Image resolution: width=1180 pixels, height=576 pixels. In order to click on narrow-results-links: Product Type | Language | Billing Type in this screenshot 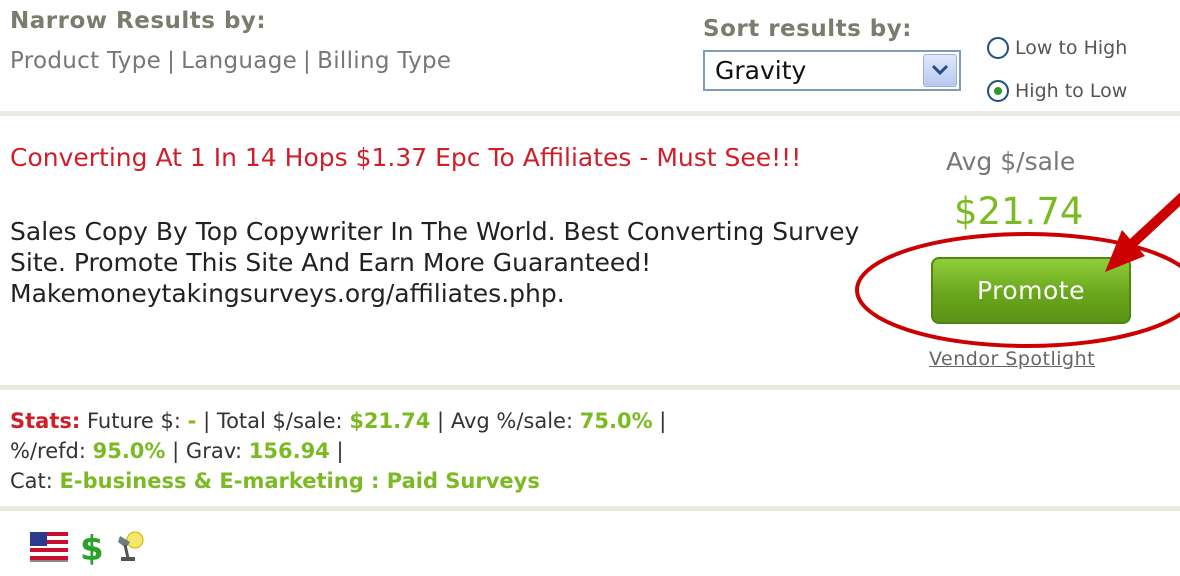, I will do `click(230, 61)`.